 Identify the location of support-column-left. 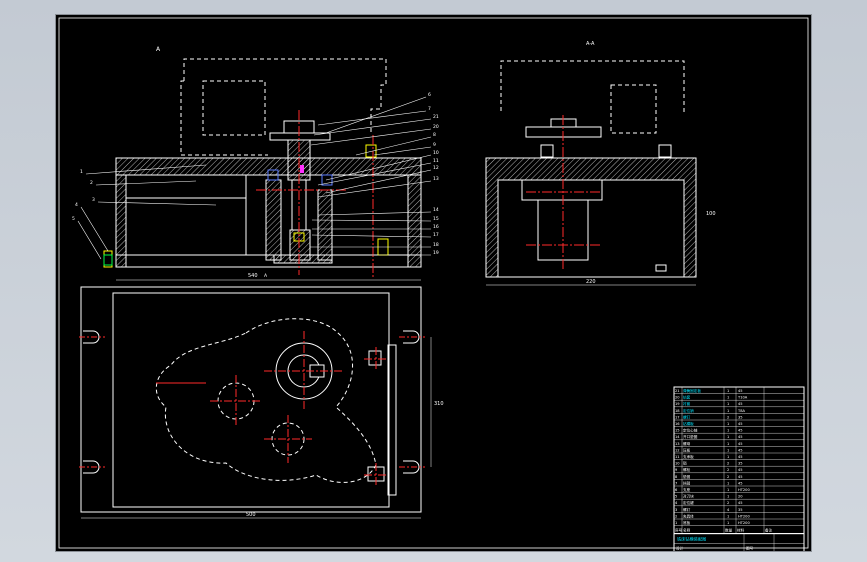
(273, 220).